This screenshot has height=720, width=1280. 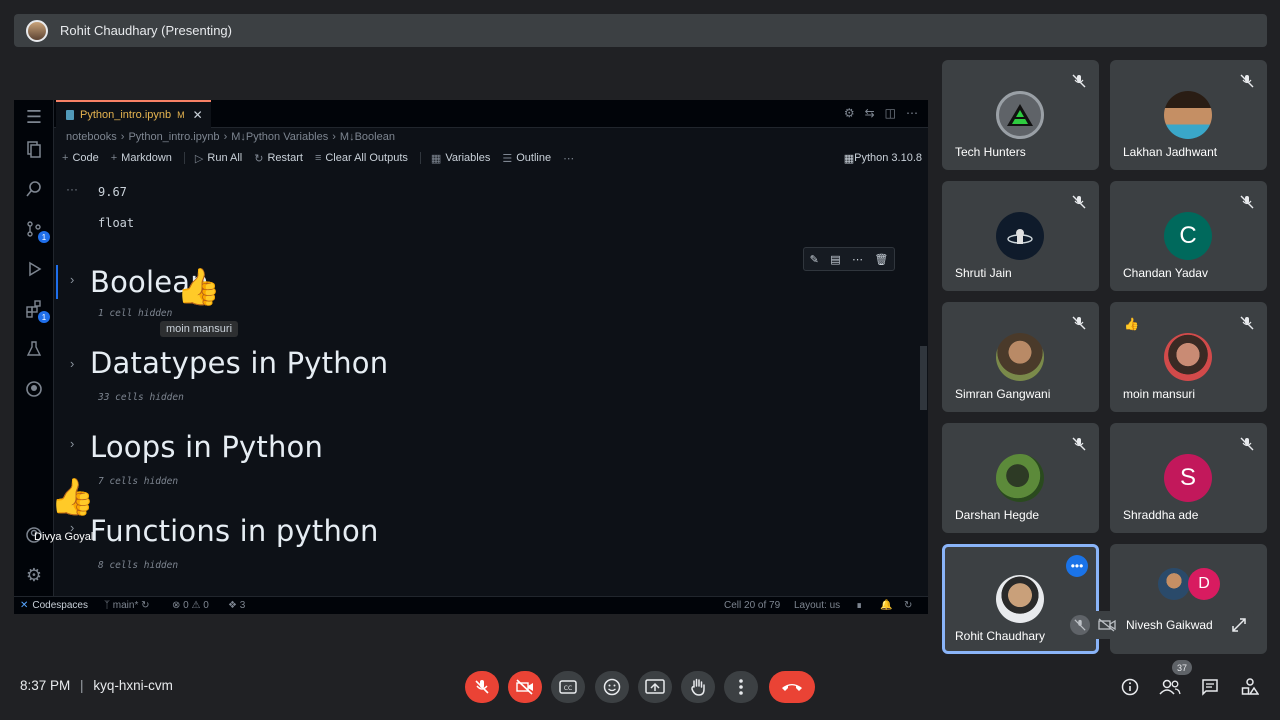 I want to click on kernel-picker: ▦ Python 3.10.8, so click(x=883, y=158).